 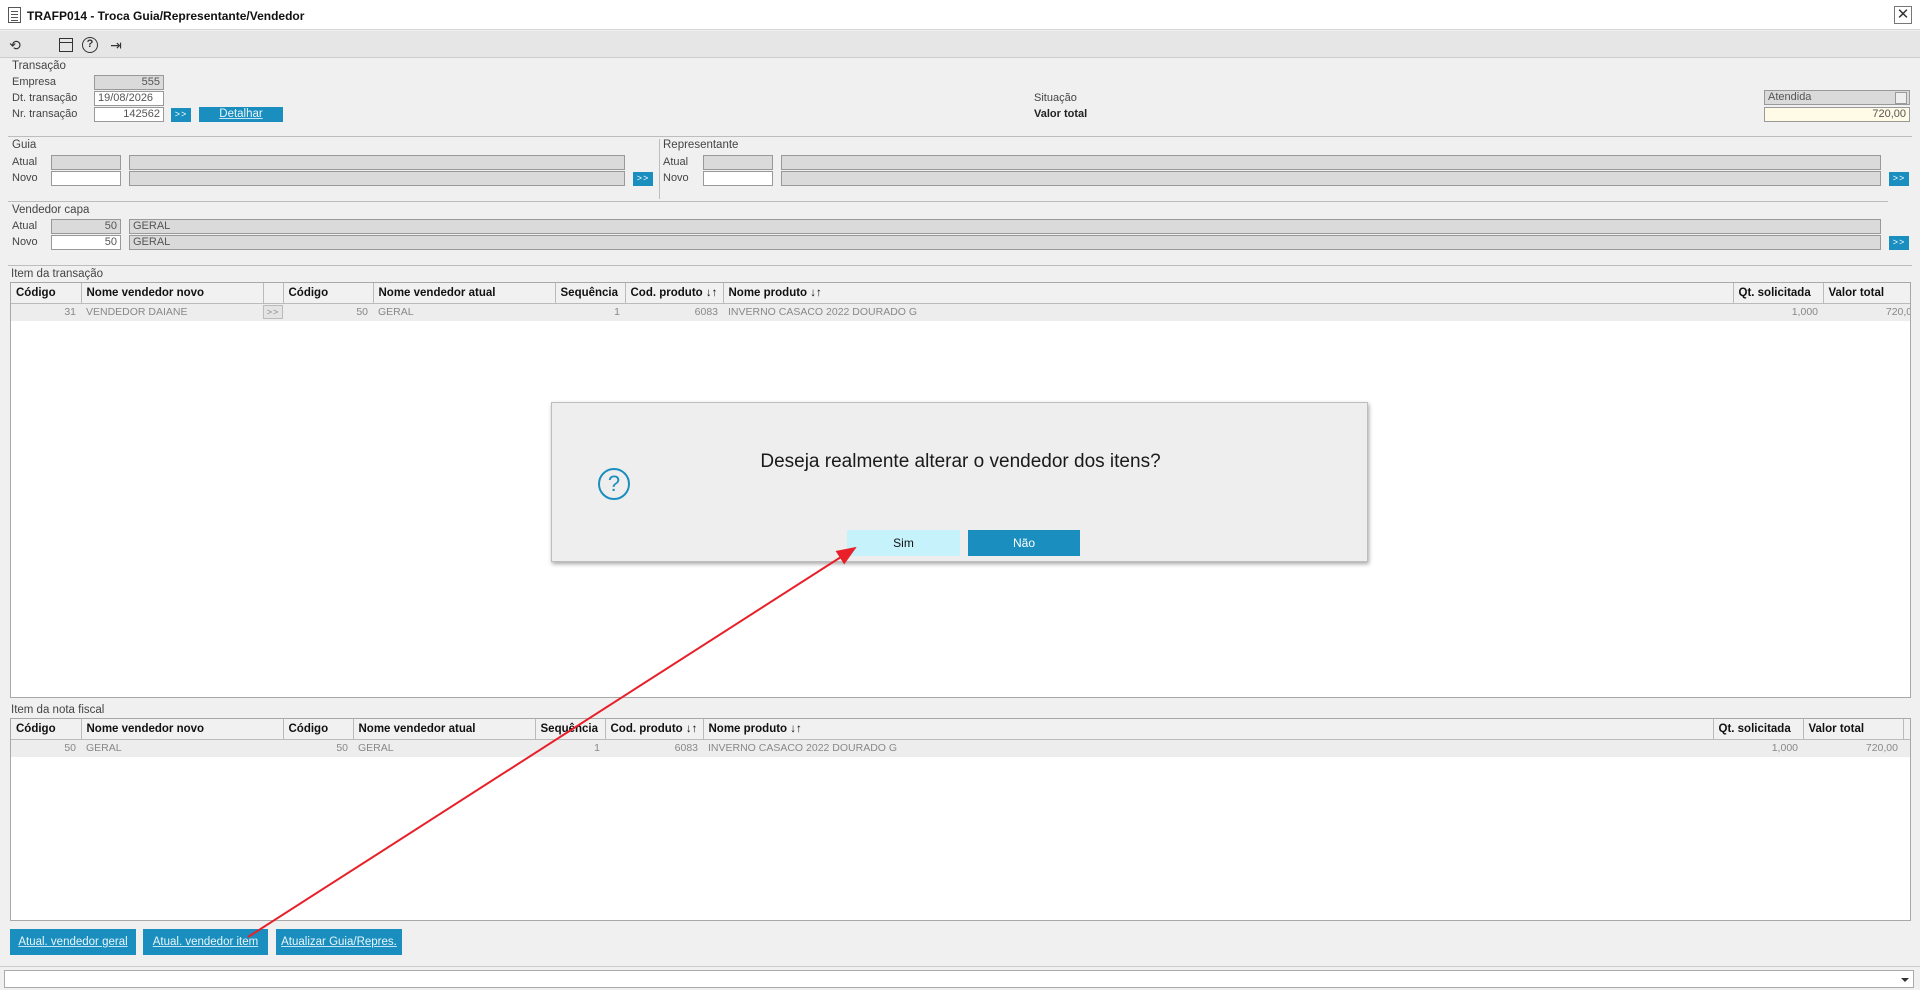 I want to click on annotation-arrow, so click(x=552, y=742).